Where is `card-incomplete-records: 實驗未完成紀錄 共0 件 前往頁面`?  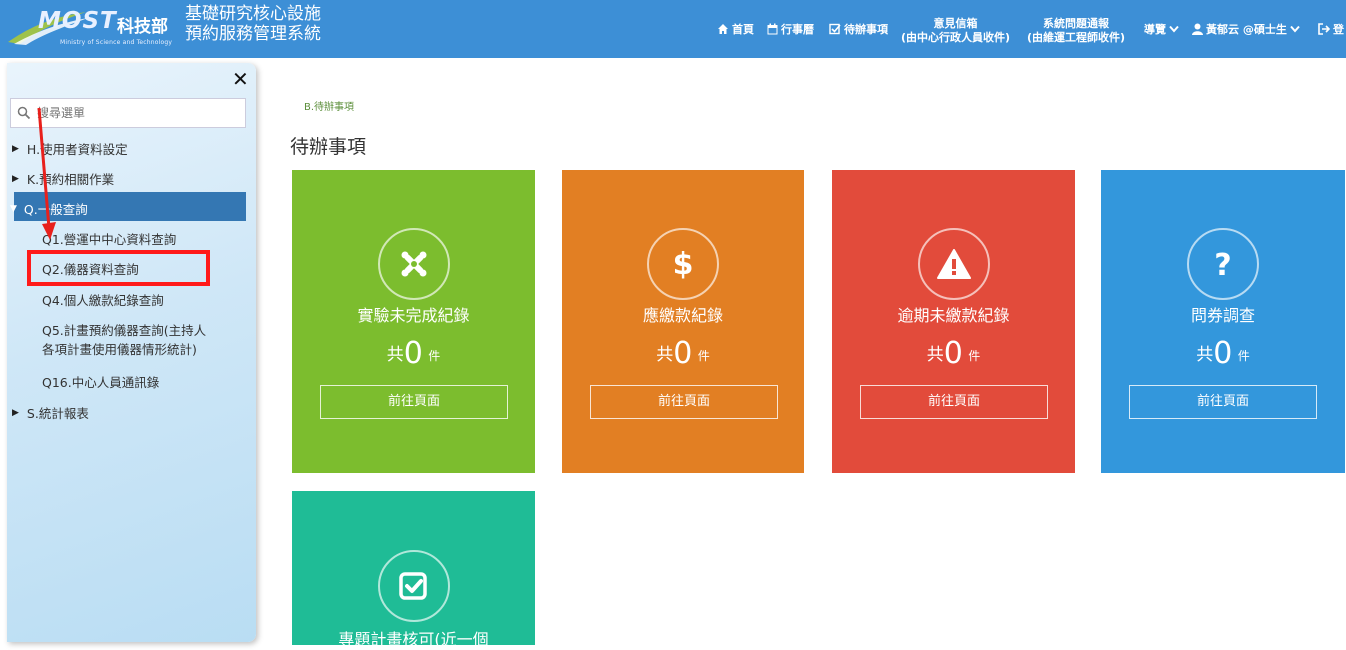
card-incomplete-records: 實驗未完成紀錄 共0 件 前往頁面 is located at coordinates (413, 321).